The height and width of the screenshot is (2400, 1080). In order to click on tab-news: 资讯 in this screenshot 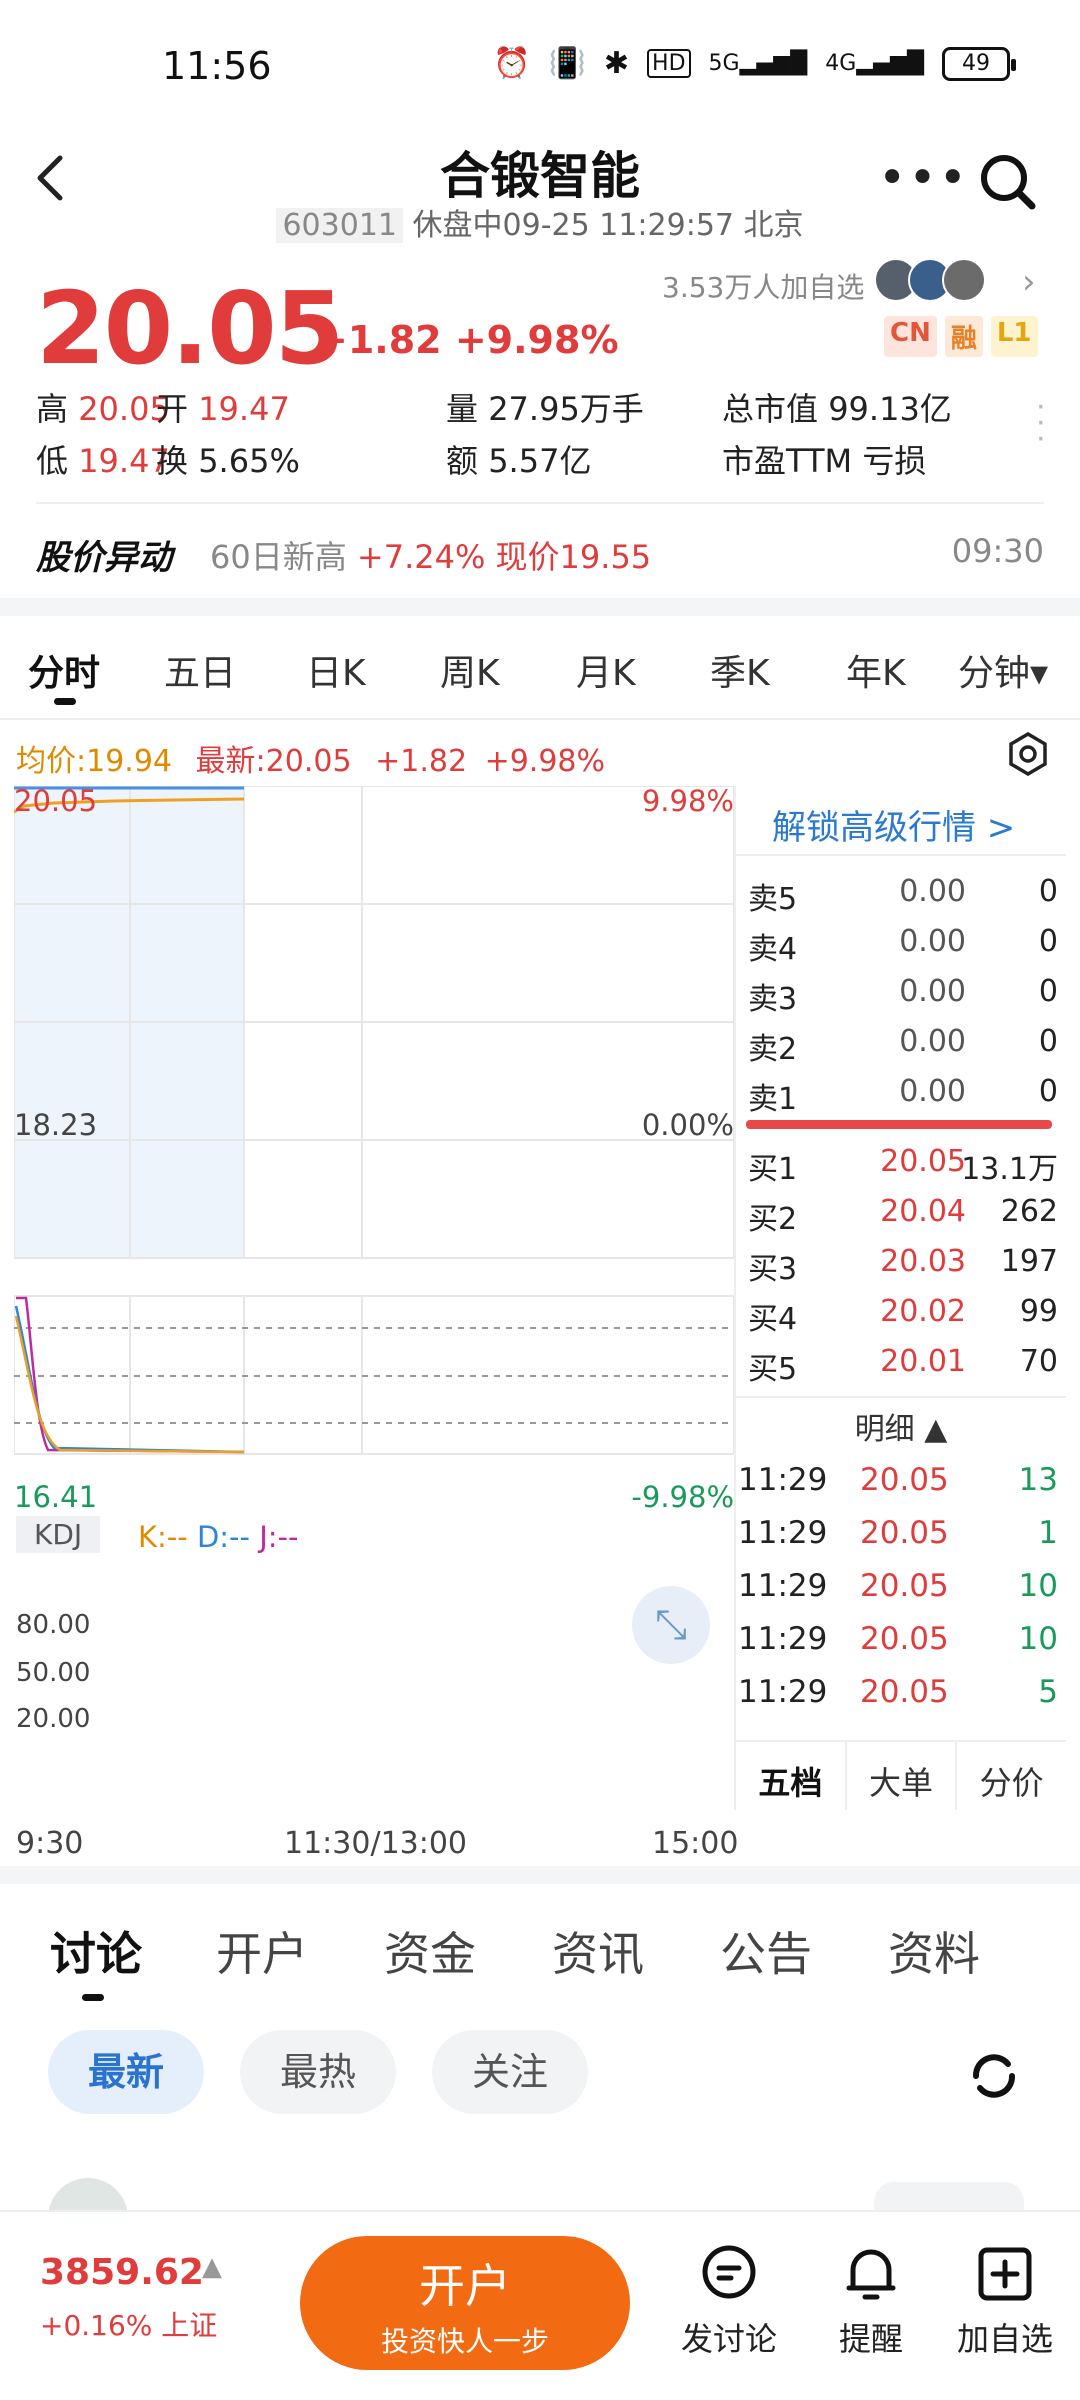, I will do `click(598, 1951)`.